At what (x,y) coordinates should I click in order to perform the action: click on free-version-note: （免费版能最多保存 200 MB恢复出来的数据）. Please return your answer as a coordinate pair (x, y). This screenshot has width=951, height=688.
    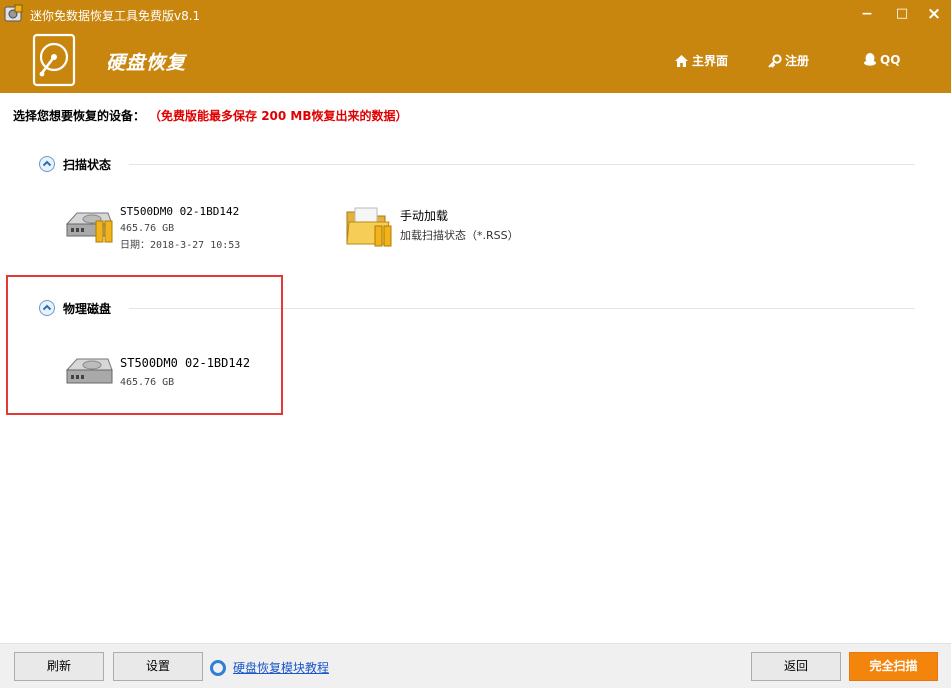
    Looking at the image, I should click on (281, 116).